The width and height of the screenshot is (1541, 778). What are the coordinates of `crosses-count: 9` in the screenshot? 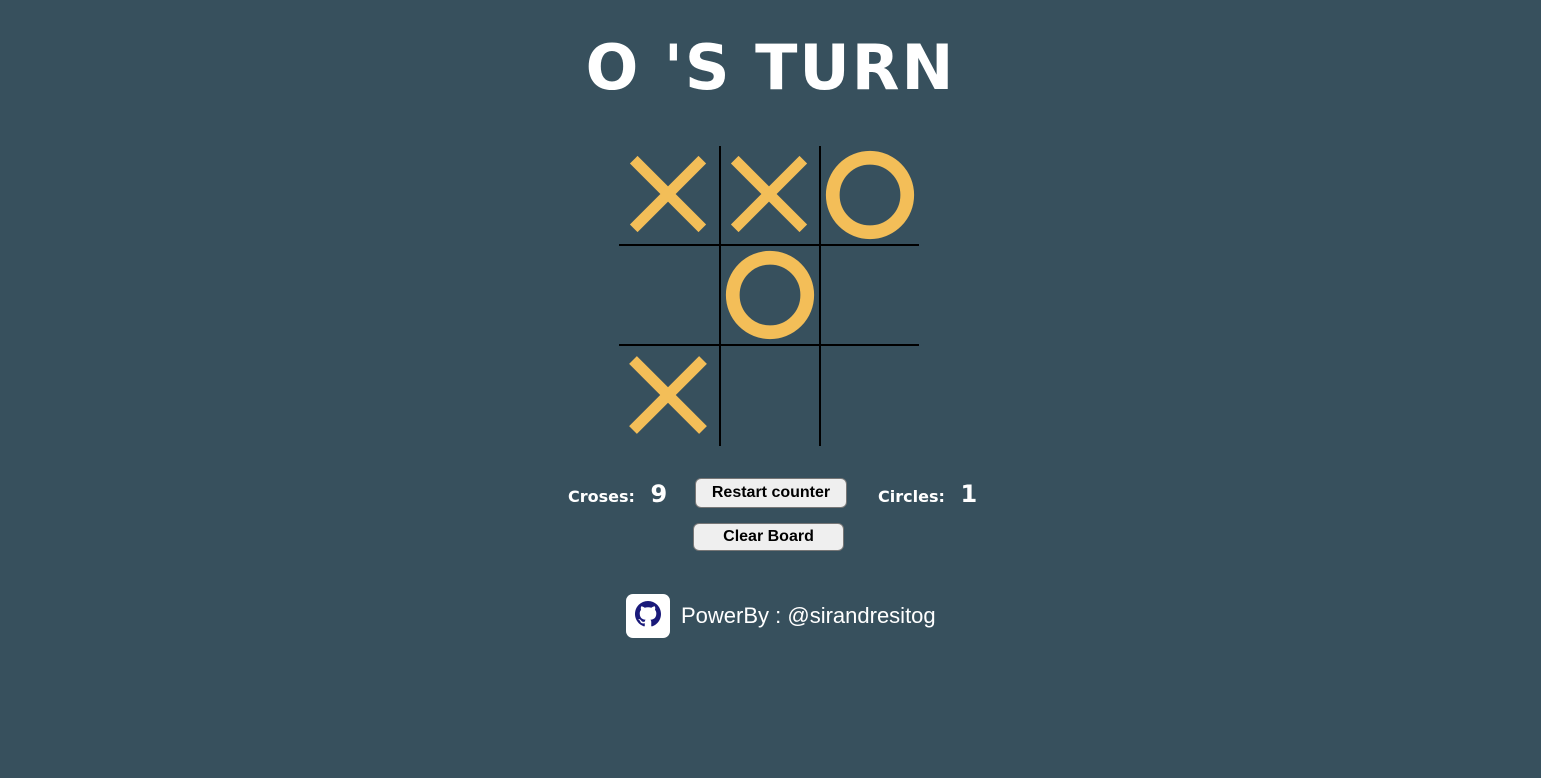 It's located at (659, 494).